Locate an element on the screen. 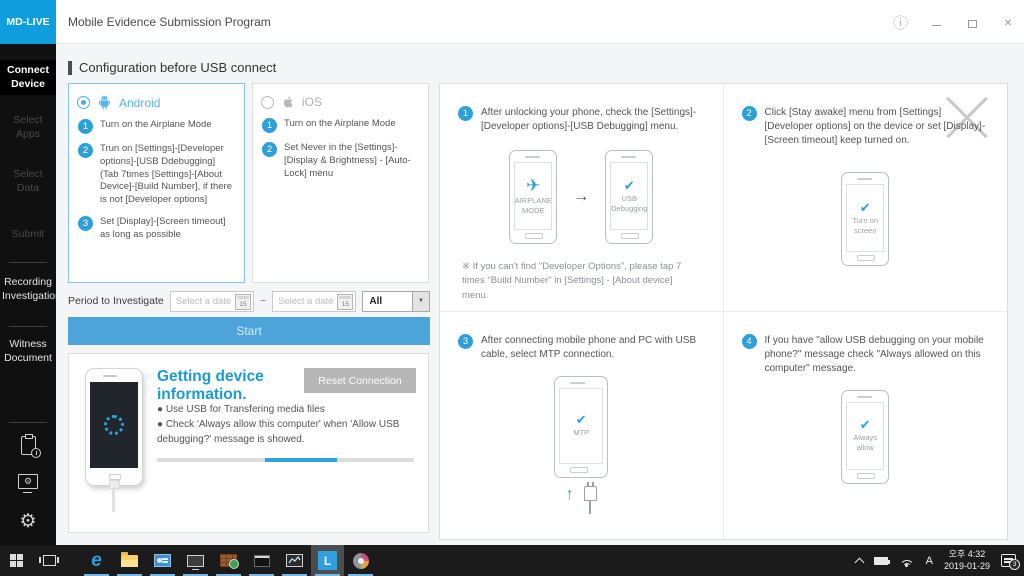  restore-button is located at coordinates (973, 22).